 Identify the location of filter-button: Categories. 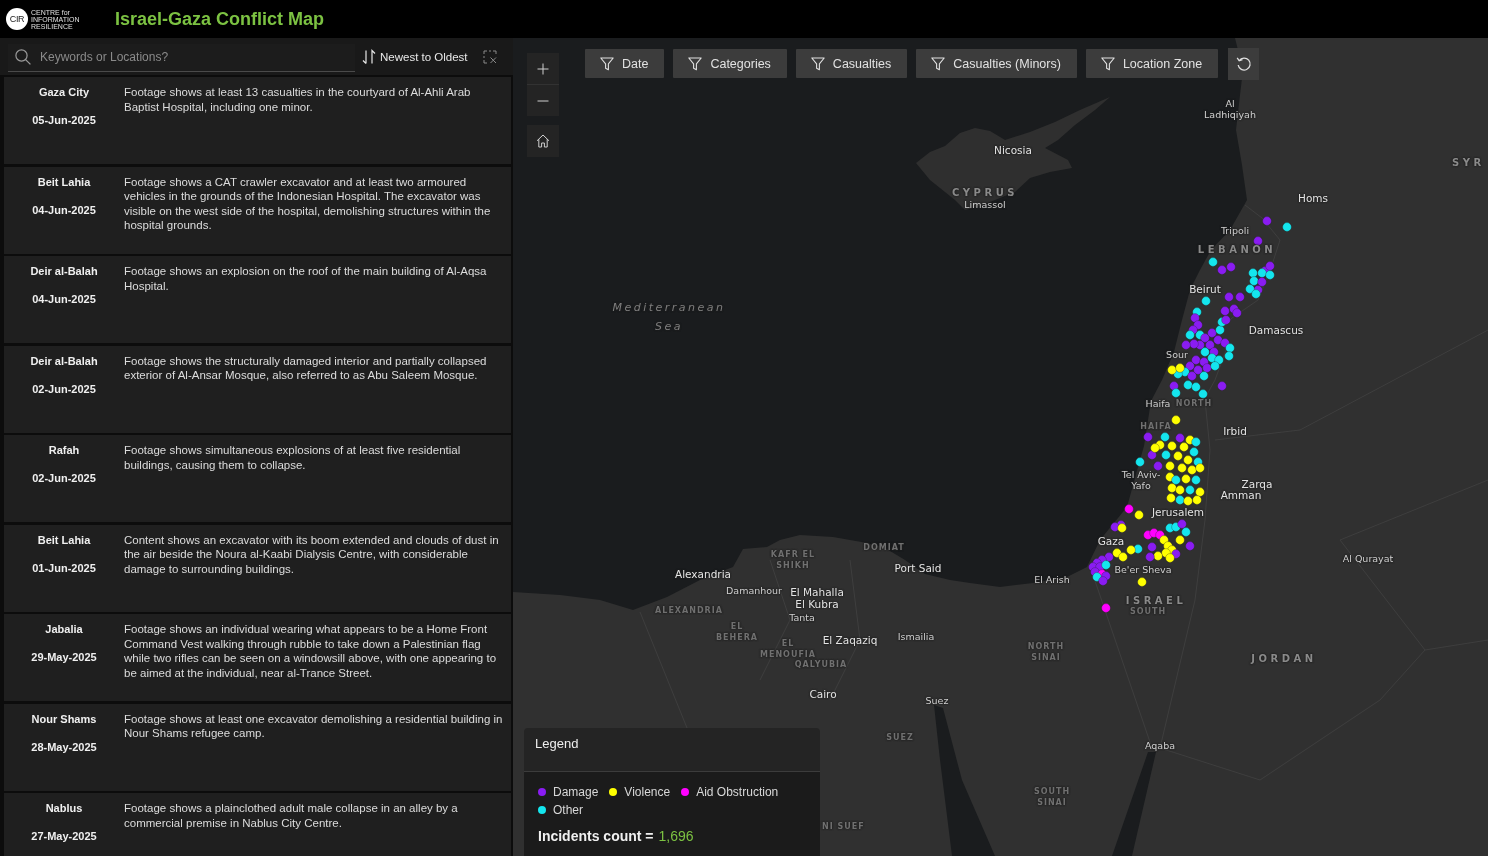
(730, 63).